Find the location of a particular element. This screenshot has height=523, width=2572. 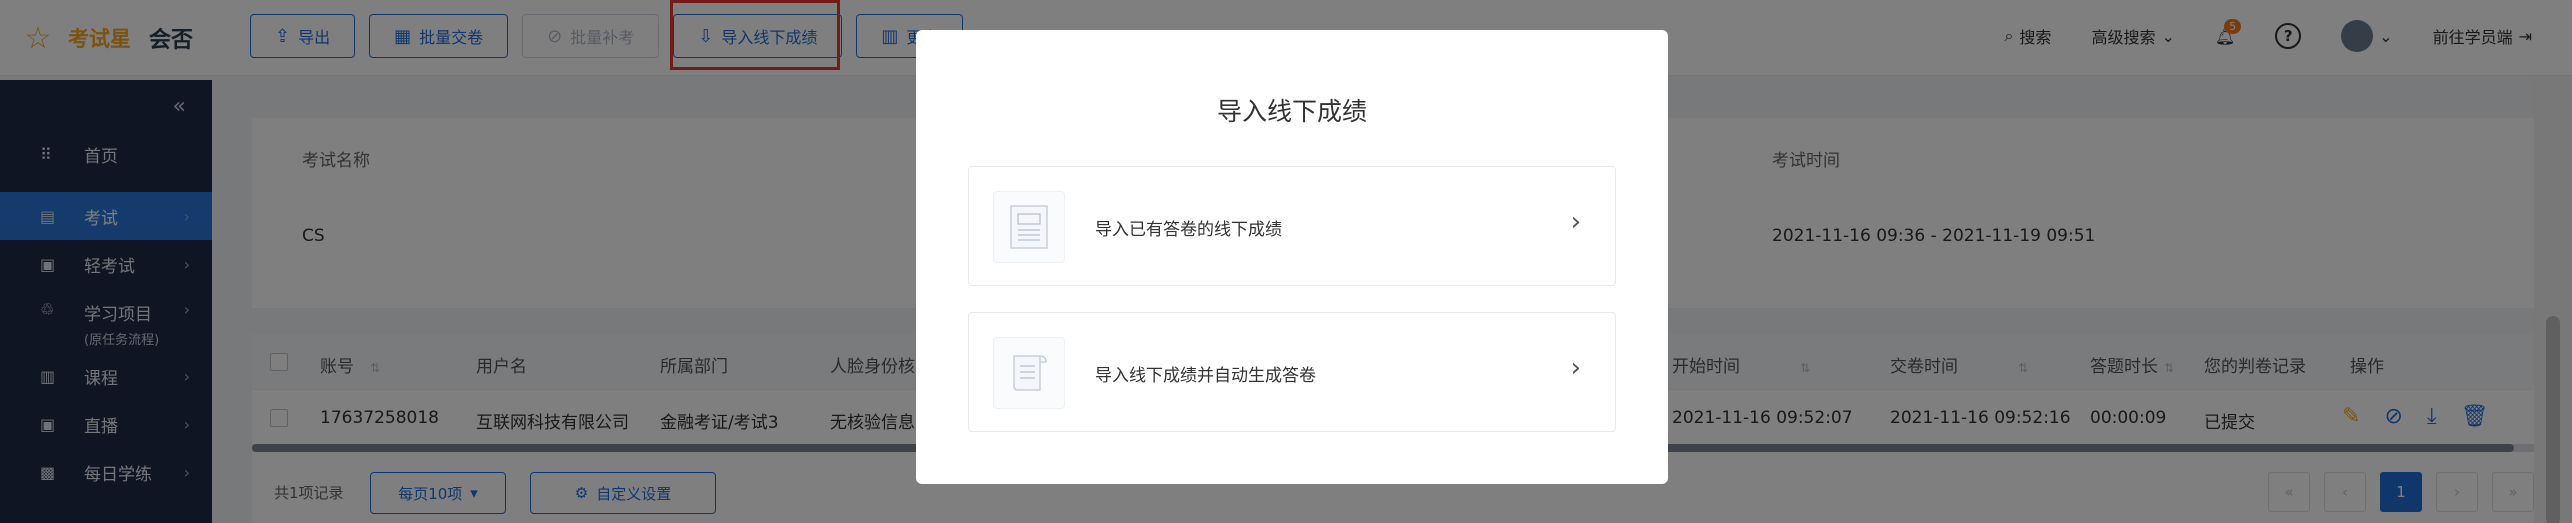

dialog-title: 导入线下成绩 is located at coordinates (1291, 111).